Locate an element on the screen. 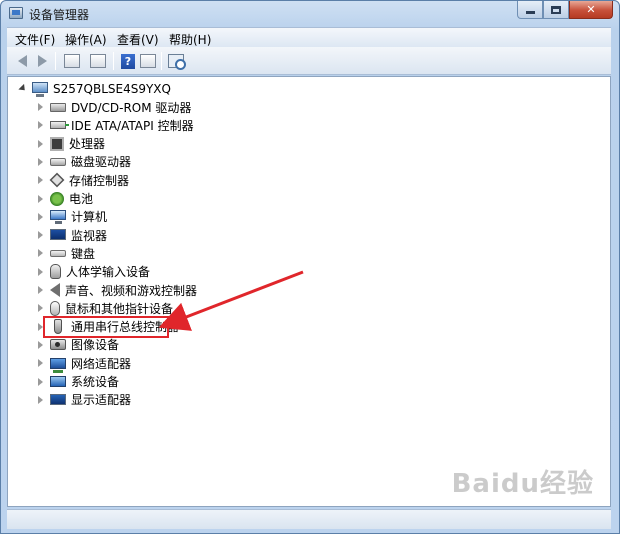  tree-item-label: DVD/CD-ROM 驱动器 is located at coordinates (131, 107).